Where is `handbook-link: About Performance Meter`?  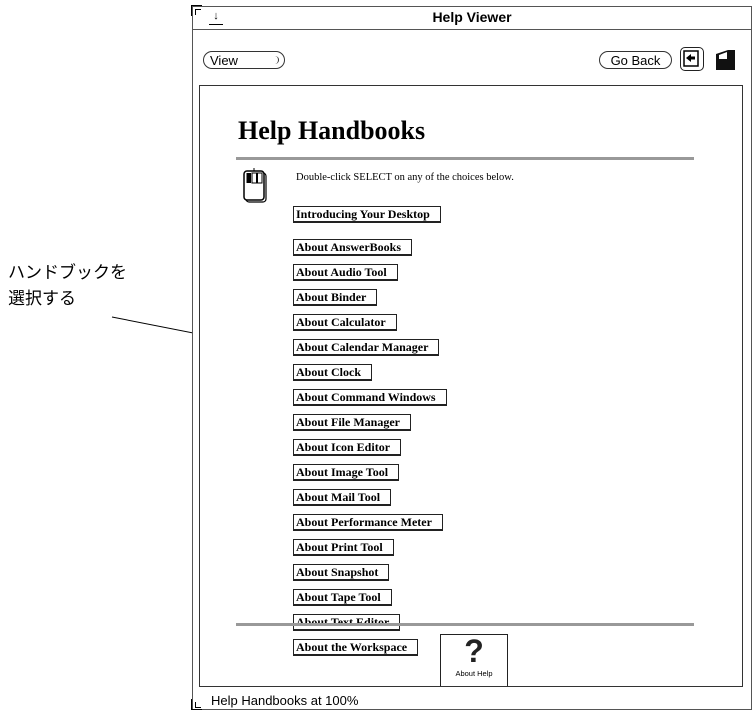 handbook-link: About Performance Meter is located at coordinates (368, 522).